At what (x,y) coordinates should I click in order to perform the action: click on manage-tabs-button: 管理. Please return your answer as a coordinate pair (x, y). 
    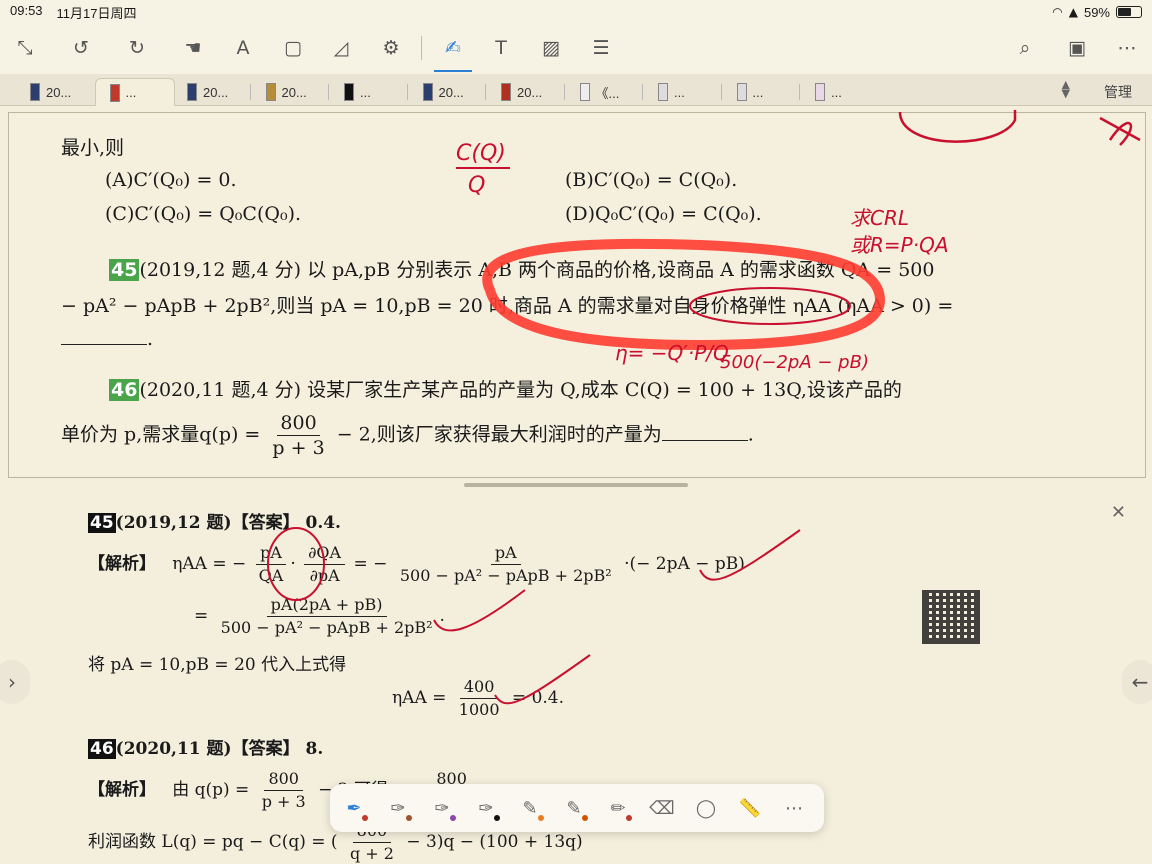
    Looking at the image, I should click on (1118, 92).